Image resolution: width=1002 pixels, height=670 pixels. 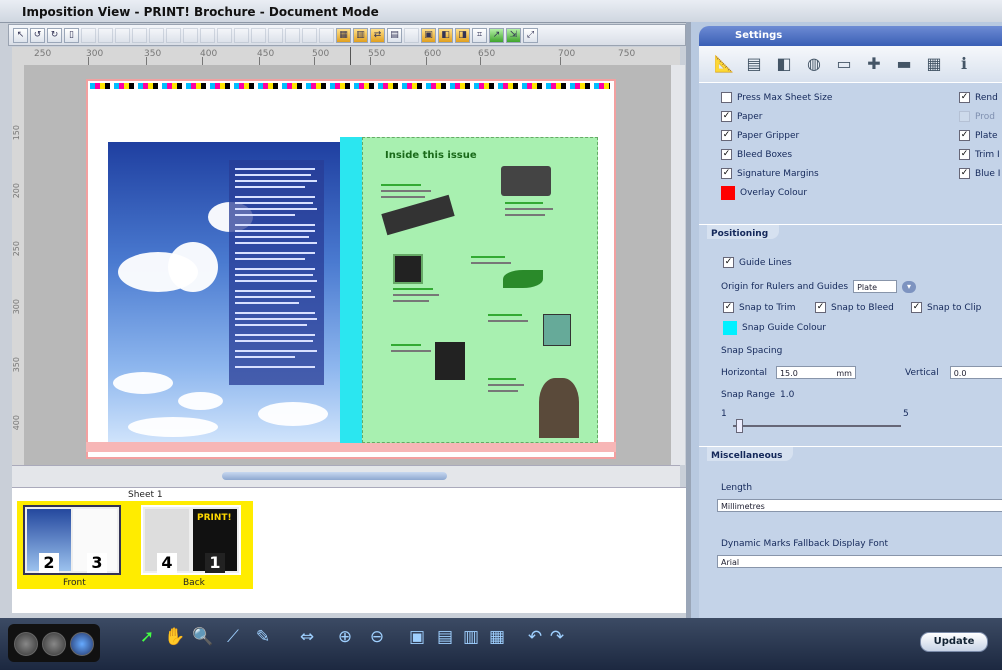 What do you see at coordinates (513, 35) in the screenshot?
I see `align-icon: ⇲` at bounding box center [513, 35].